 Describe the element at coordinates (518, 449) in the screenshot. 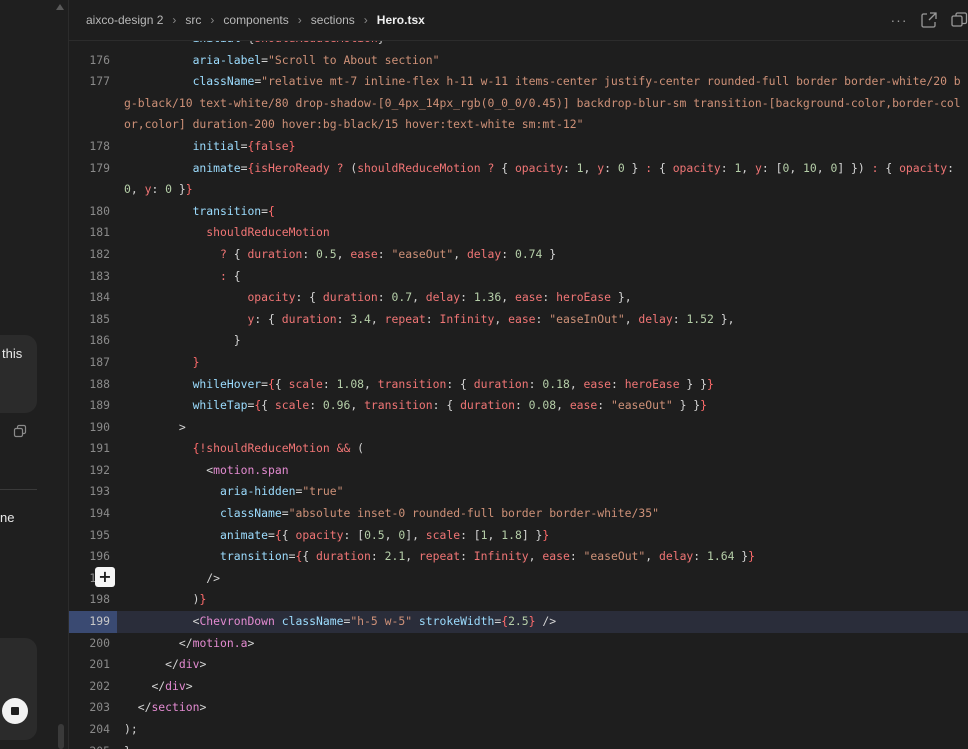

I see `code-line: 191 {!shouldReduceMotion && (` at that location.